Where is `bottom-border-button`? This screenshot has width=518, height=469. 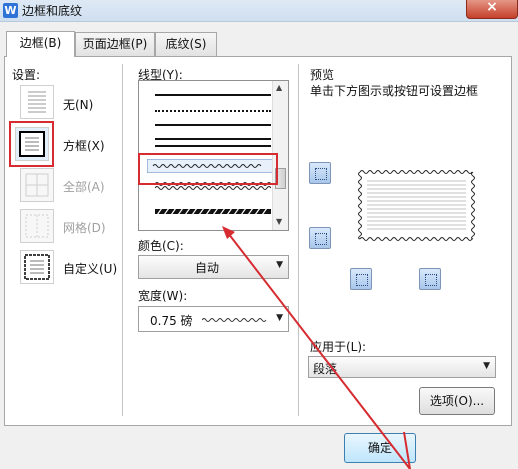 bottom-border-button is located at coordinates (320, 238).